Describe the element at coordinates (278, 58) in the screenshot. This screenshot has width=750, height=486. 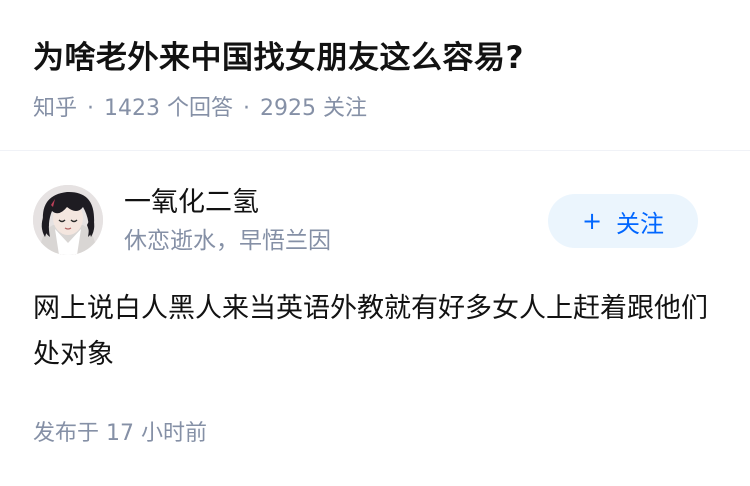
I see `question-title: 为啥老外来中国找女朋友这么容易?` at that location.